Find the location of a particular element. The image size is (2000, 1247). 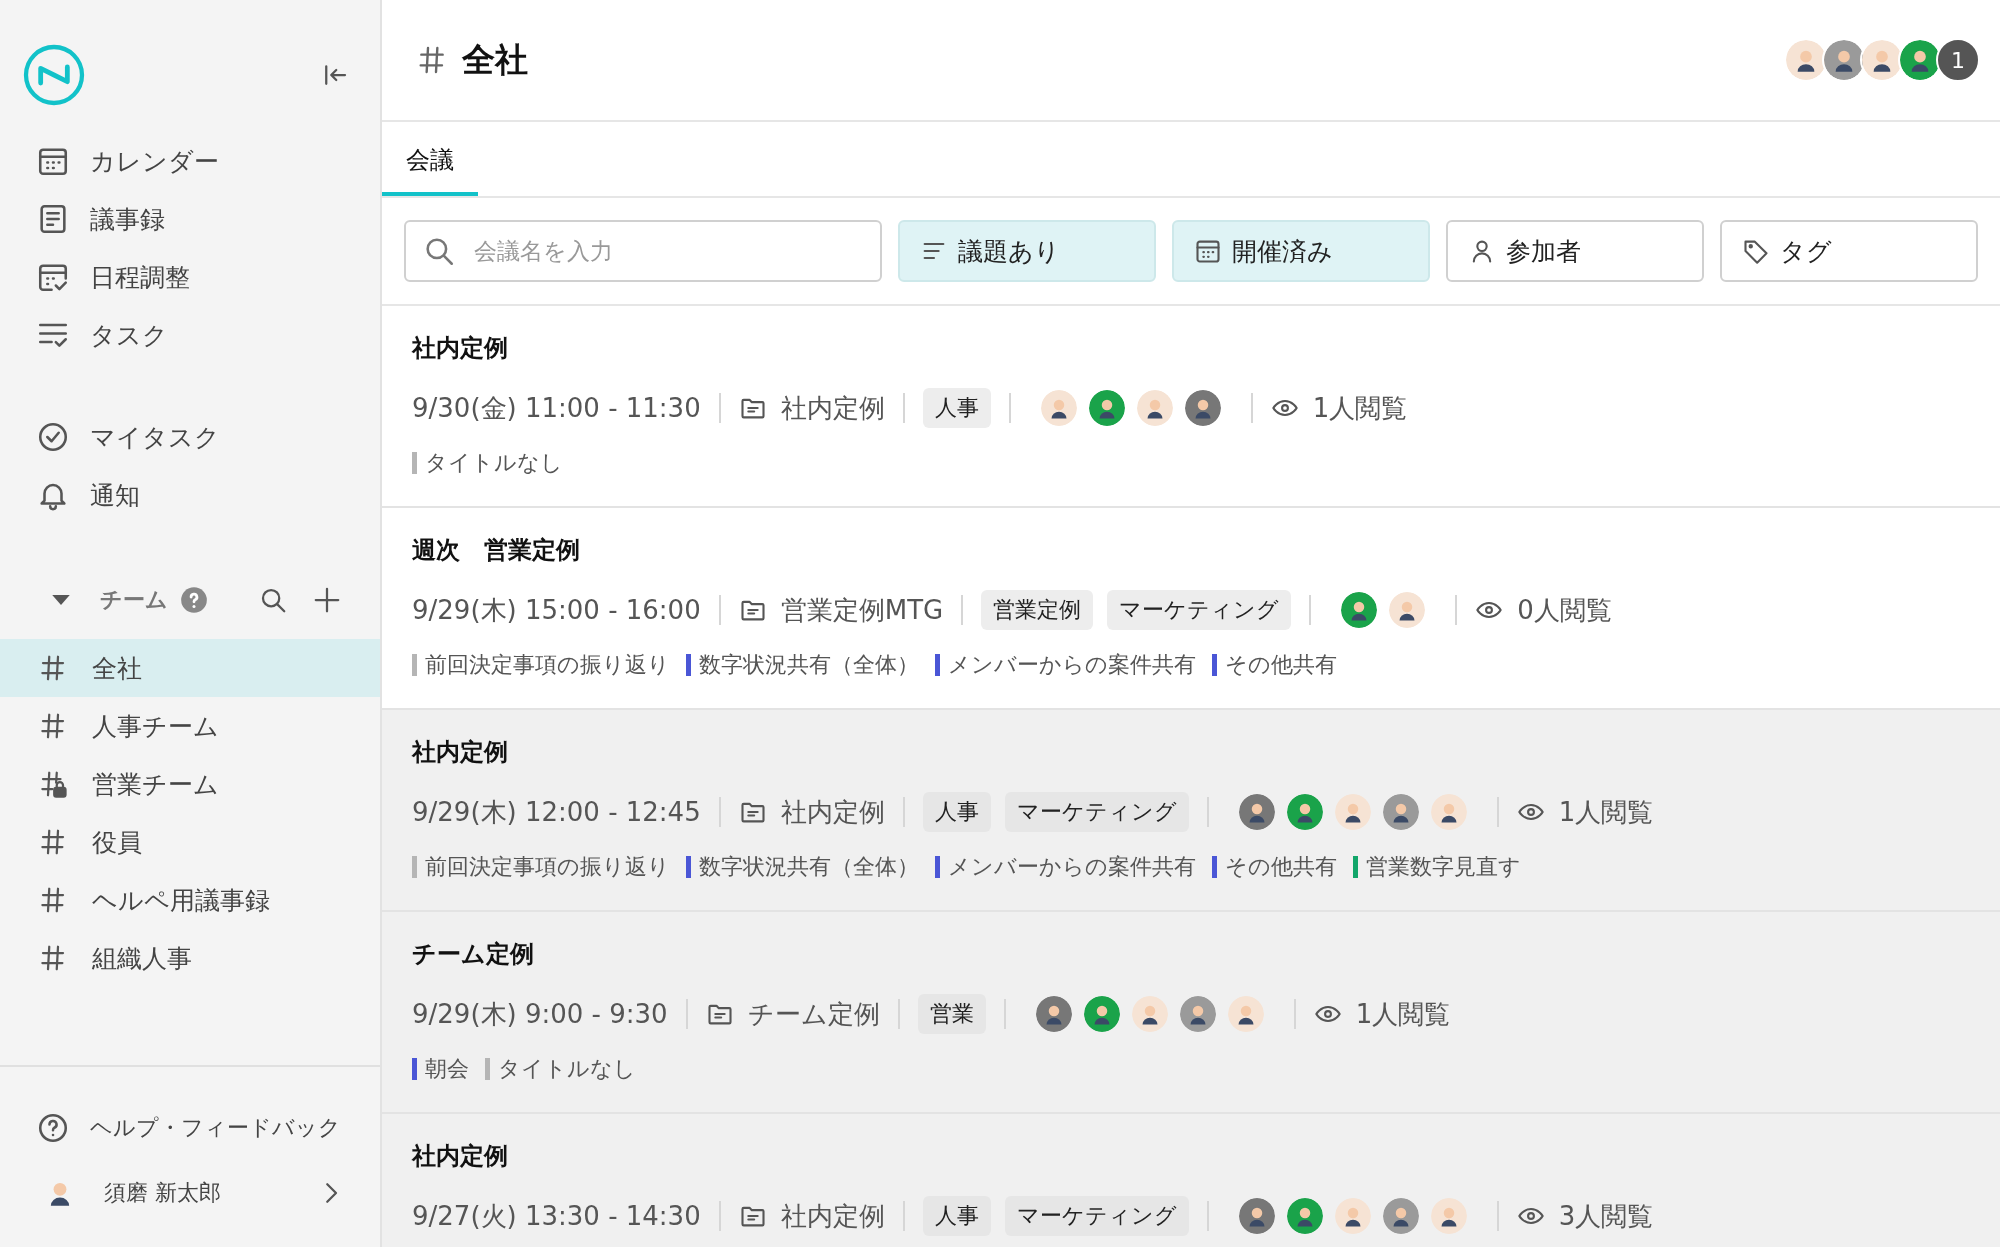

filter-button: 開催済み is located at coordinates (1301, 251).